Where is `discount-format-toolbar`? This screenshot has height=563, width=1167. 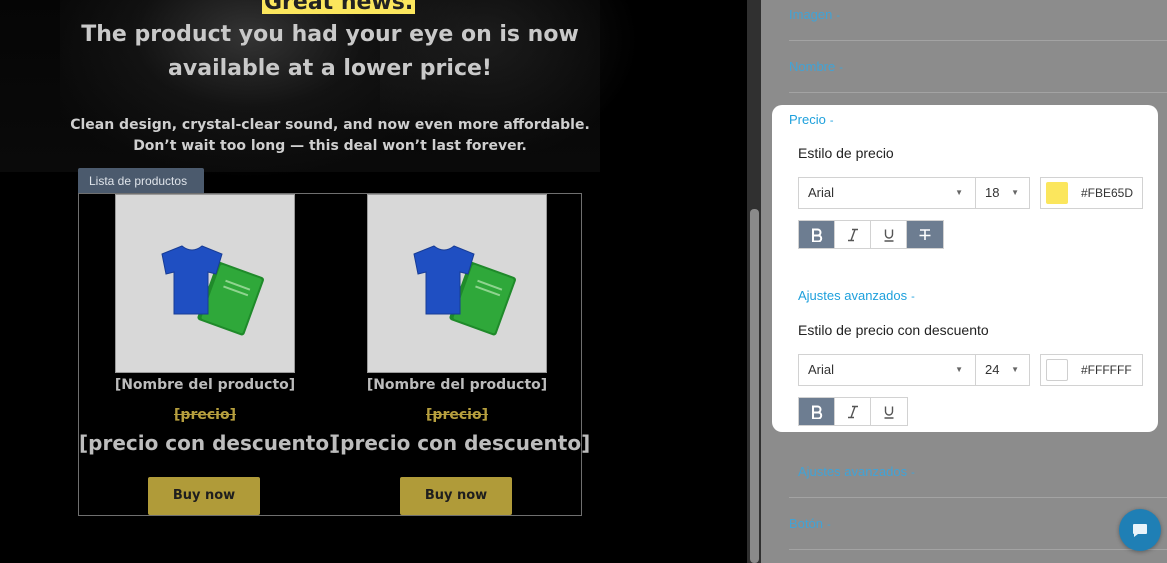 discount-format-toolbar is located at coordinates (853, 411).